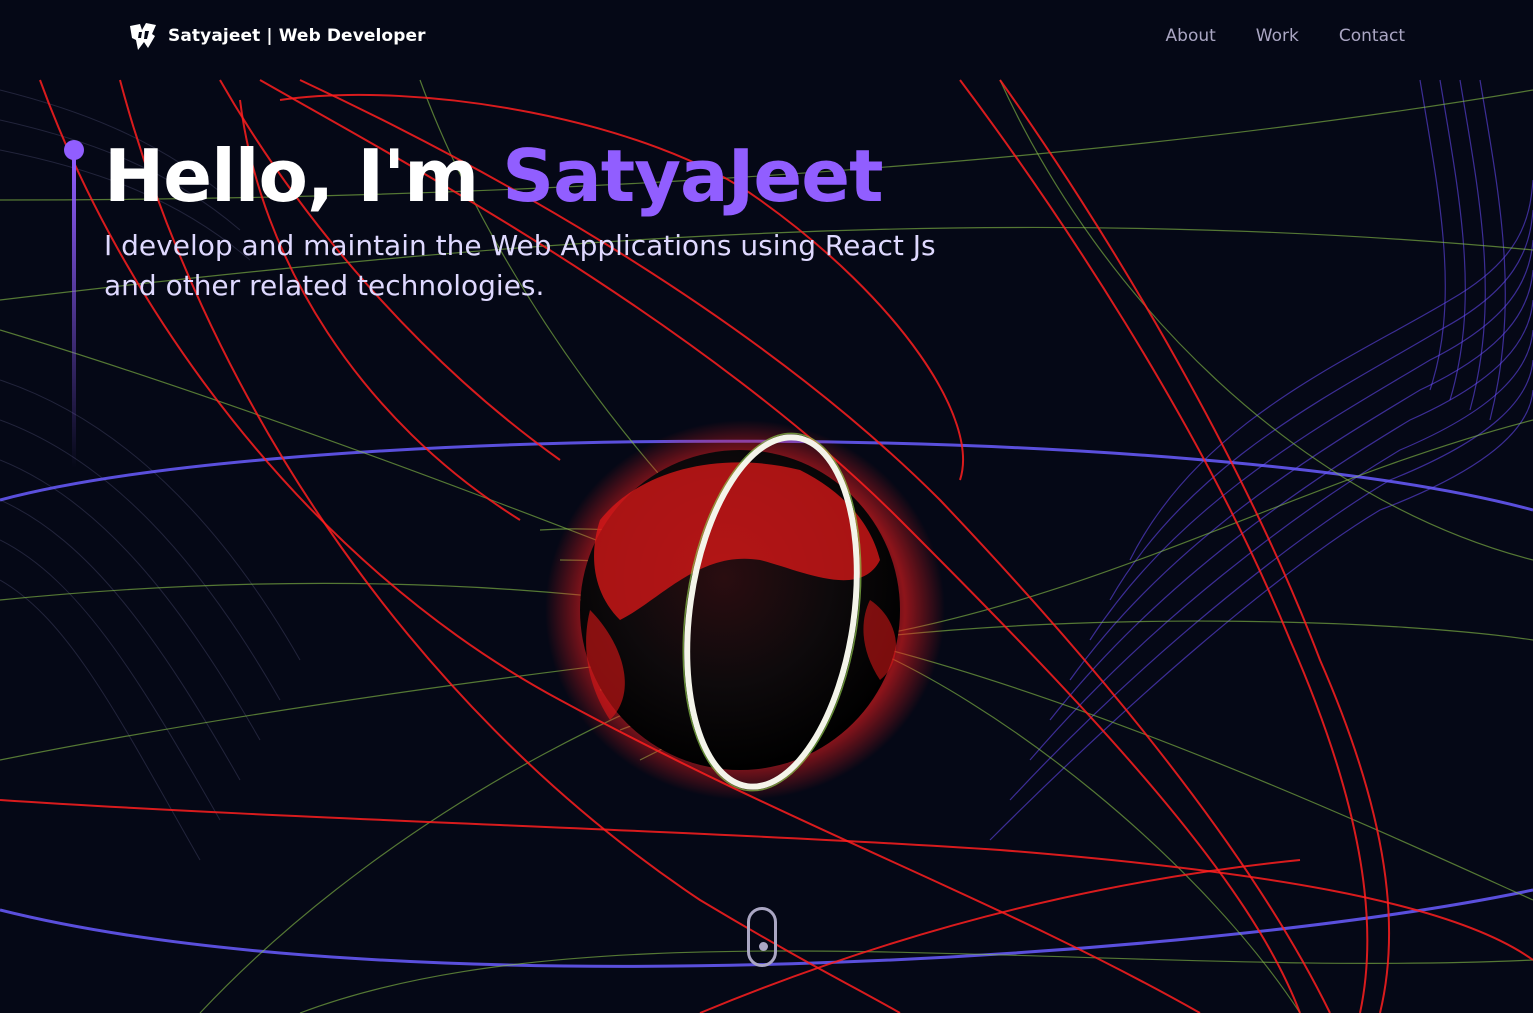 The width and height of the screenshot is (1533, 1013). I want to click on brand-link: Satyajeet | Web Developer, so click(277, 36).